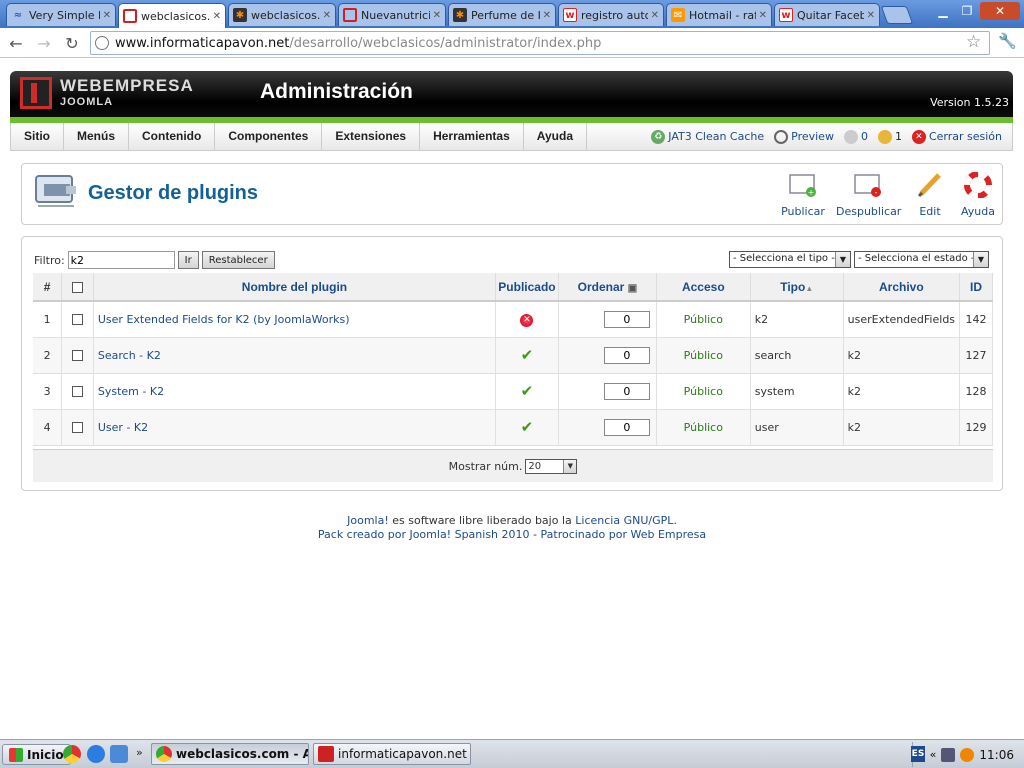  What do you see at coordinates (295, 287) in the screenshot?
I see `header-name: Nombre del plugin` at bounding box center [295, 287].